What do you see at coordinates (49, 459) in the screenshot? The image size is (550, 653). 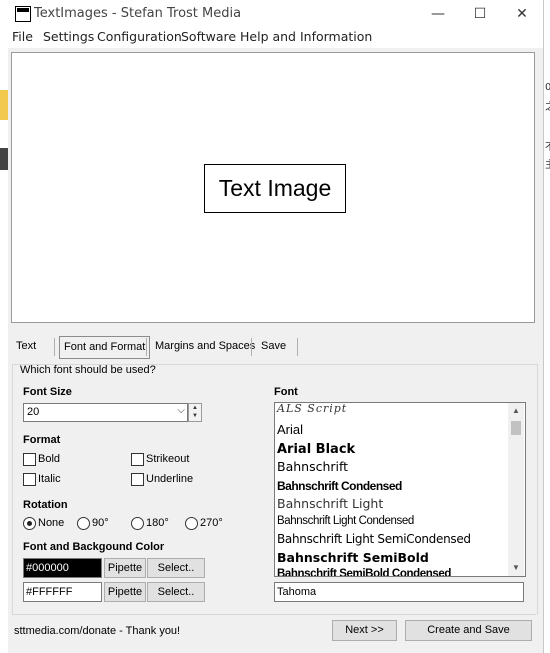 I see `bold-label: Bold` at bounding box center [49, 459].